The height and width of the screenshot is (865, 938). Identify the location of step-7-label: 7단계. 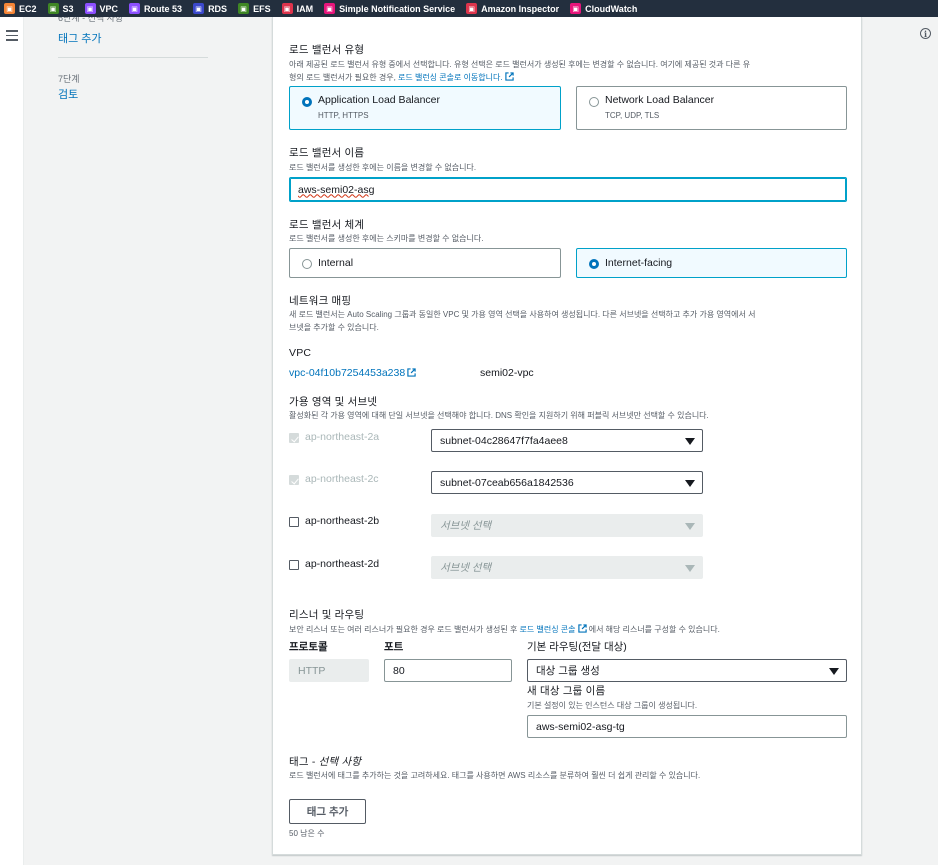
(69, 79).